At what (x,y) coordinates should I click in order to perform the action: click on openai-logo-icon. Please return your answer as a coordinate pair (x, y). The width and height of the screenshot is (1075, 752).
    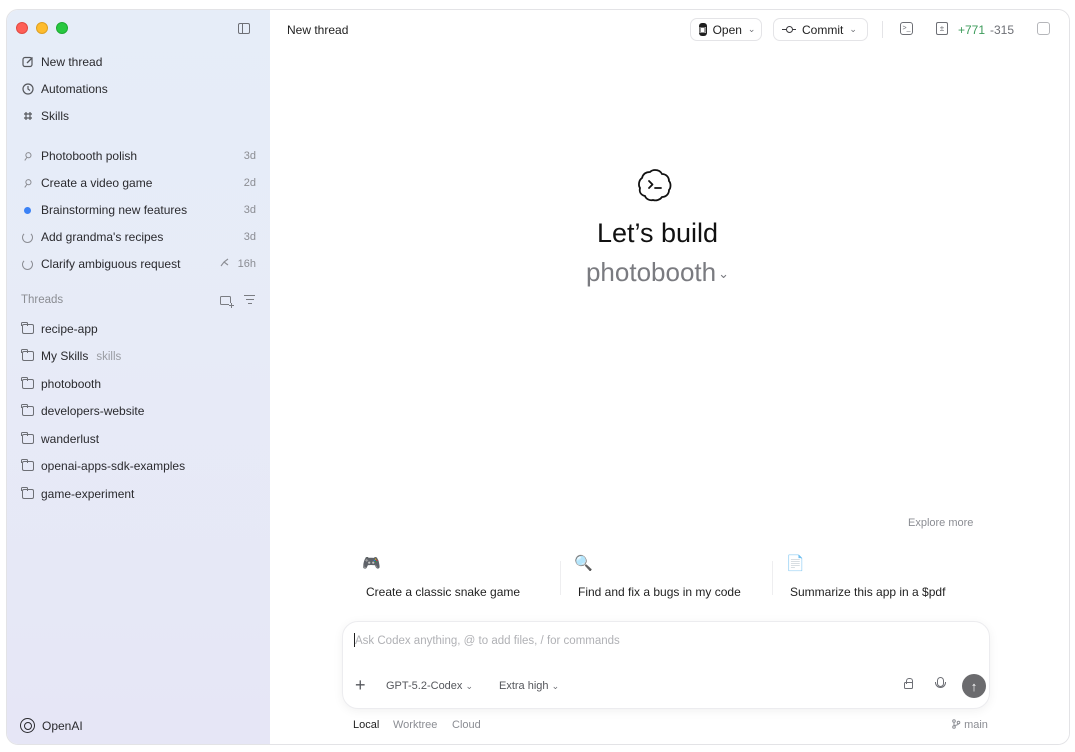
    Looking at the image, I should click on (27, 725).